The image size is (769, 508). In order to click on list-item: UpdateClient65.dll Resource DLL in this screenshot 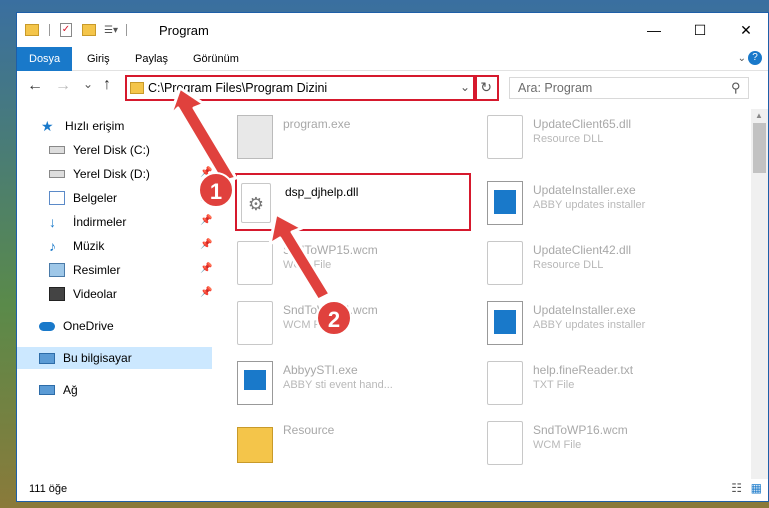, I will do `click(592, 137)`.